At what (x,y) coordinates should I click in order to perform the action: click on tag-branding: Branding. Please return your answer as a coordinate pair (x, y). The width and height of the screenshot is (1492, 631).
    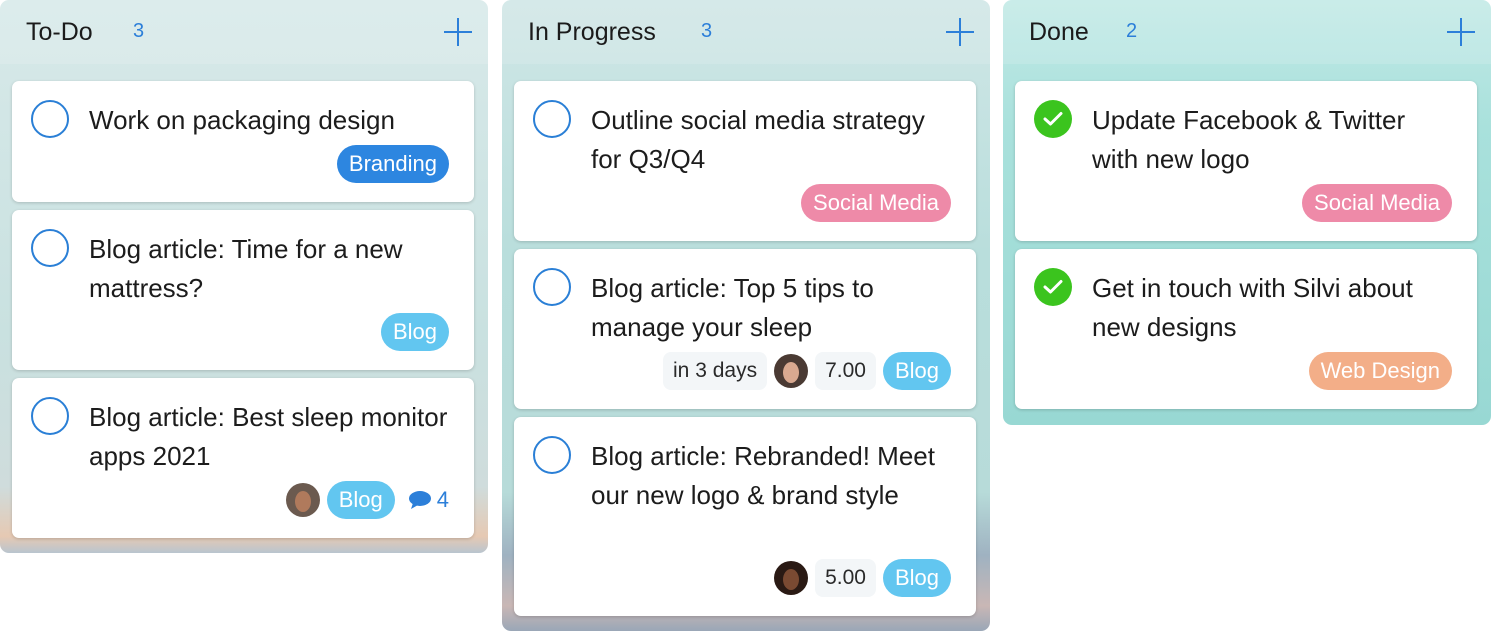
    Looking at the image, I should click on (392, 164).